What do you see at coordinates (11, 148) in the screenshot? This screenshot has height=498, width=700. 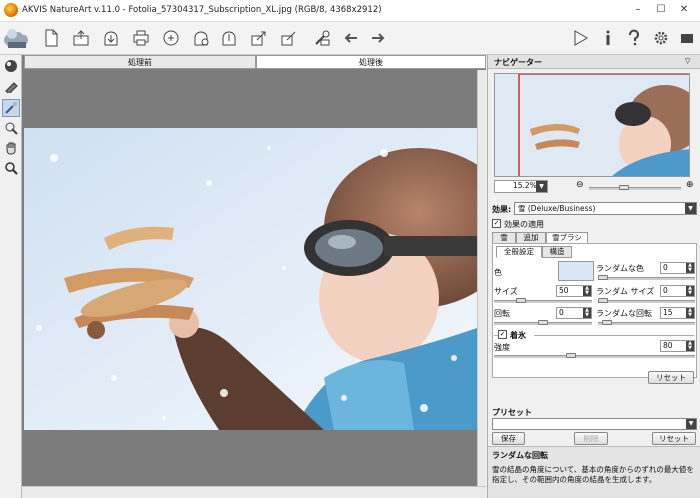 I see `hand-icon` at bounding box center [11, 148].